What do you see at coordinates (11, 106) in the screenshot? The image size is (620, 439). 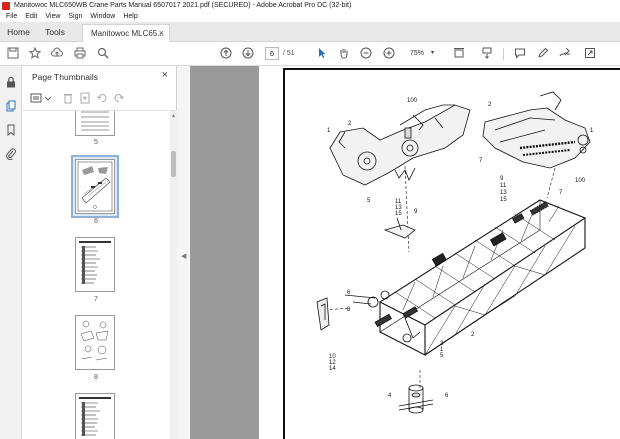 I see `page-thumbnails-icon` at bounding box center [11, 106].